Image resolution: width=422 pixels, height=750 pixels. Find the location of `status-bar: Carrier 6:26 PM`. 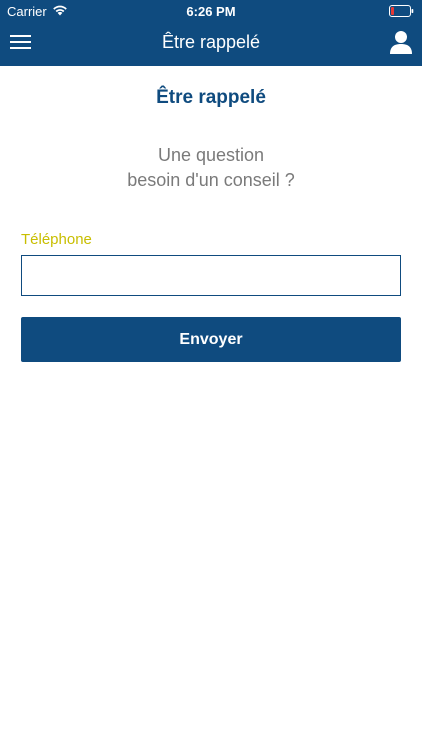

status-bar: Carrier 6:26 PM is located at coordinates (211, 11).